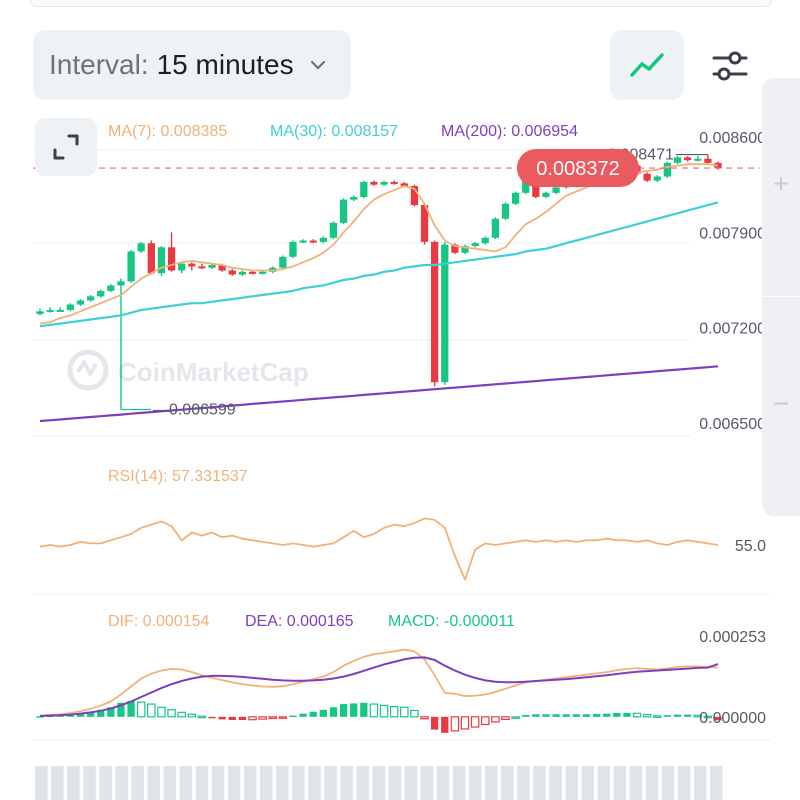 The image size is (800, 800). Describe the element at coordinates (299, 621) in the screenshot. I see `dea-legend: DEA: 0.000165` at that location.